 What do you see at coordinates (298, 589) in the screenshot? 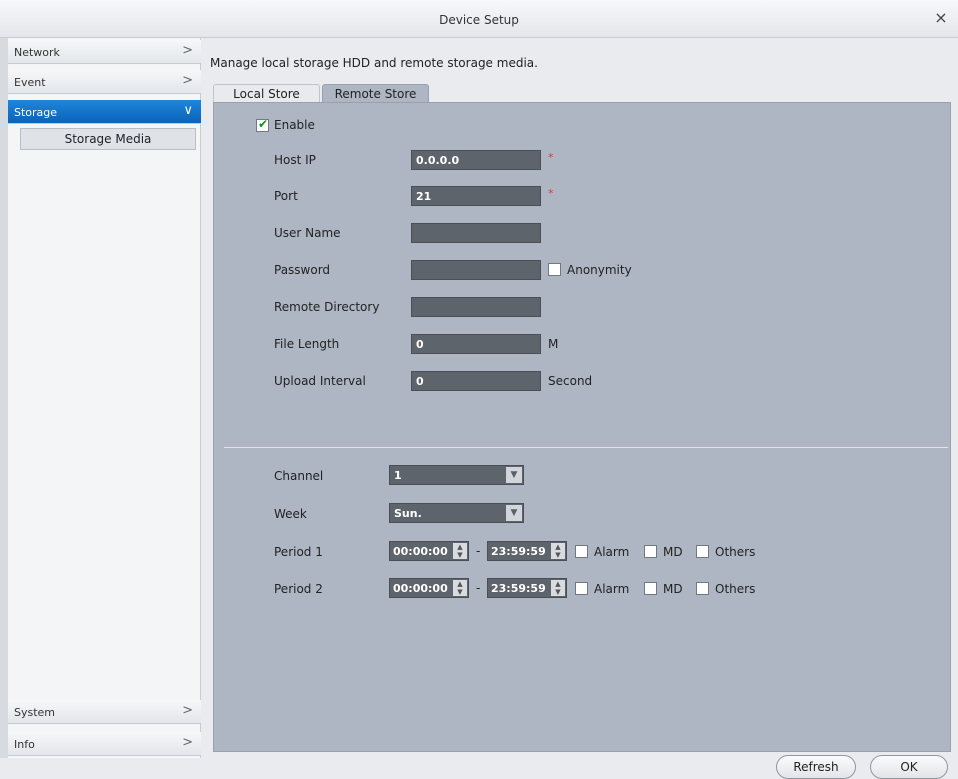
I see `period-2-label: Period 2` at bounding box center [298, 589].